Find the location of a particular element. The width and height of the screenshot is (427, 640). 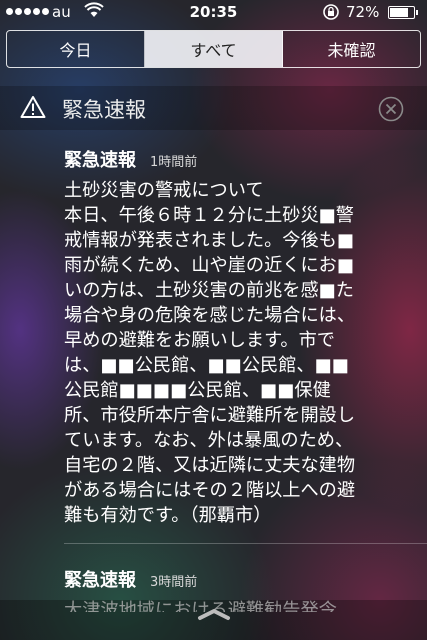

notification-header: 緊急速報 1時間前 is located at coordinates (209, 159).